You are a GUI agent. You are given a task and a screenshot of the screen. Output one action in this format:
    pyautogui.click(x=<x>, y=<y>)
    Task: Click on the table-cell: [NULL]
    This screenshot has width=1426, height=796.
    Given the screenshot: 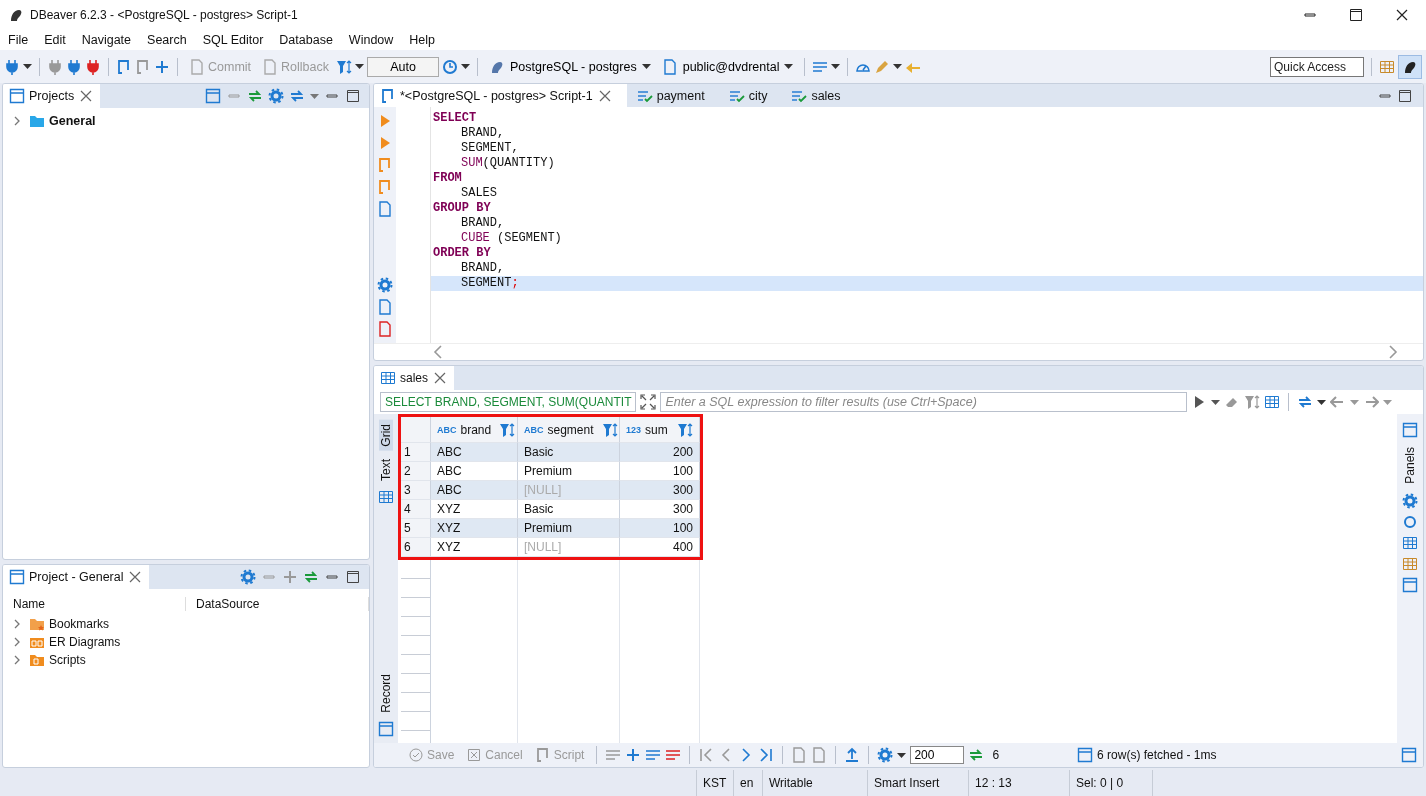 What is the action you would take?
    pyautogui.click(x=569, y=490)
    